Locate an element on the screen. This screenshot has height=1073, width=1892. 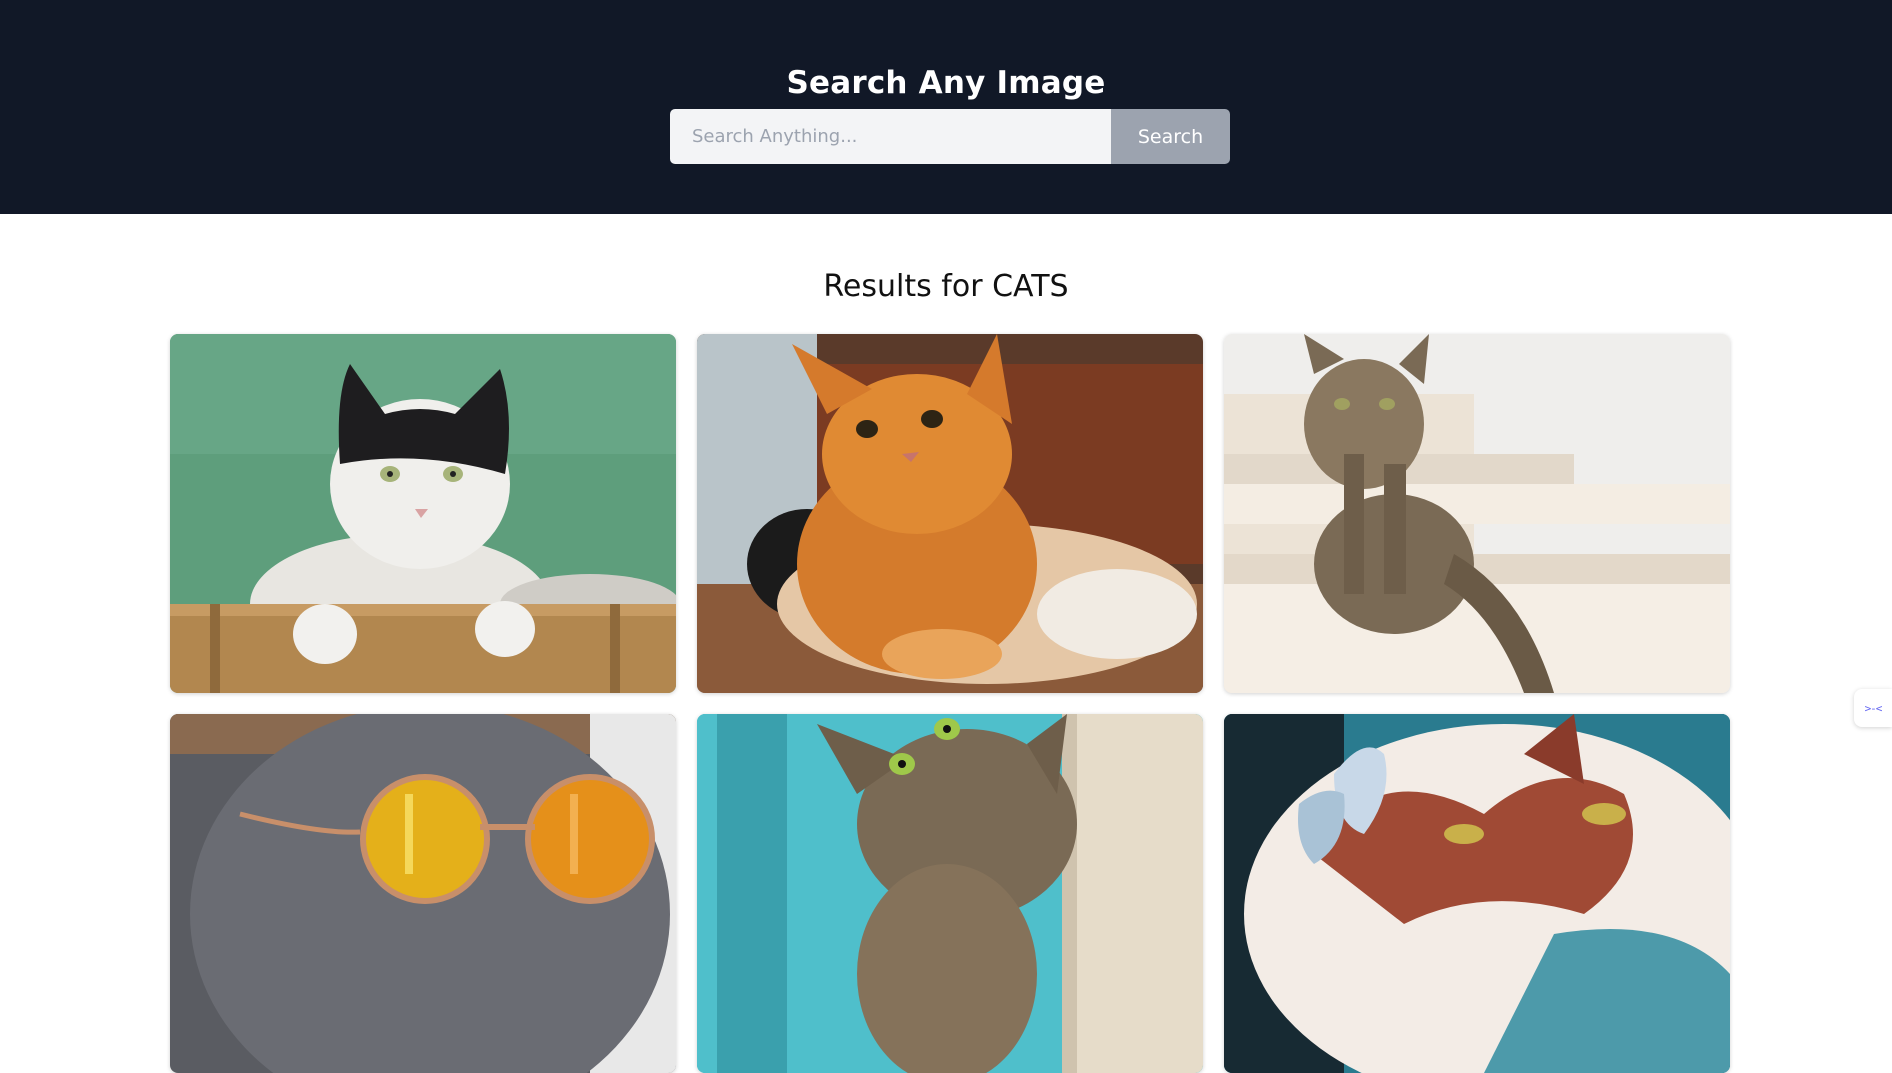
page-title: Search Any Image is located at coordinates (946, 82).